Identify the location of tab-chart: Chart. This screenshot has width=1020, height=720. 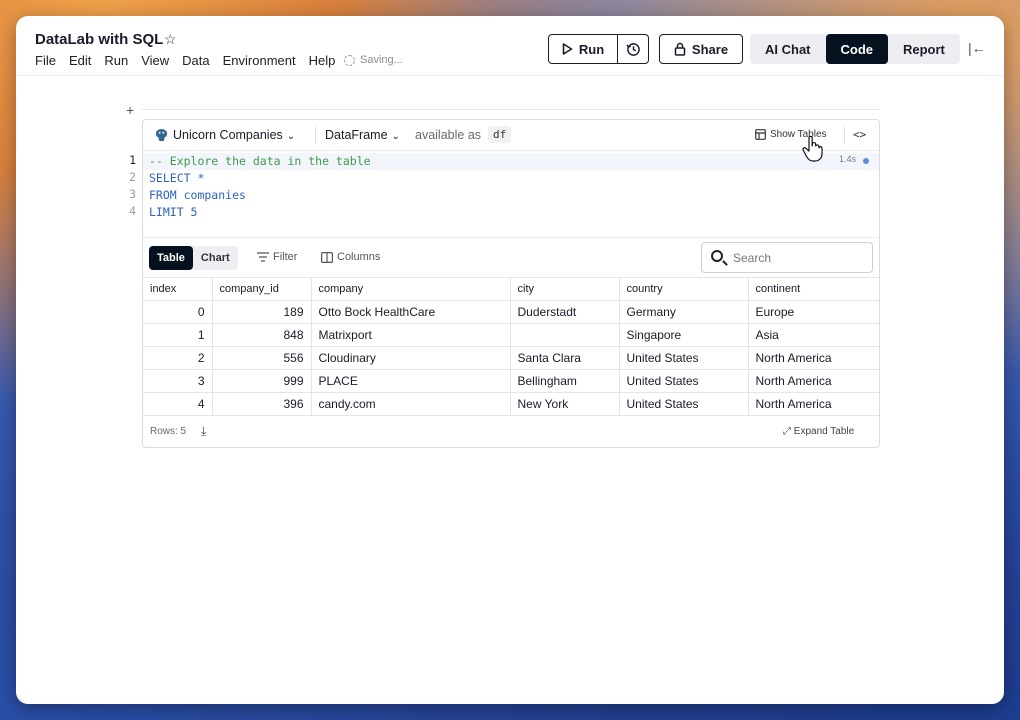
(215, 258).